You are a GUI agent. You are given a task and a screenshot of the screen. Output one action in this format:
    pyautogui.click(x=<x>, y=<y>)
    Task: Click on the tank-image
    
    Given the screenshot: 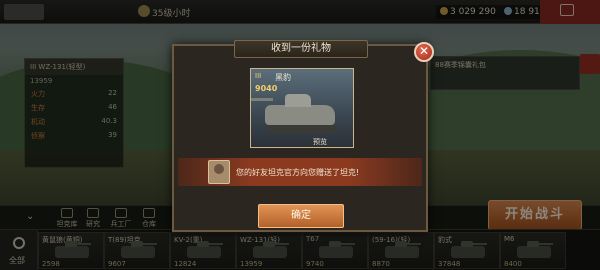 What is the action you would take?
    pyautogui.click(x=293, y=109)
    